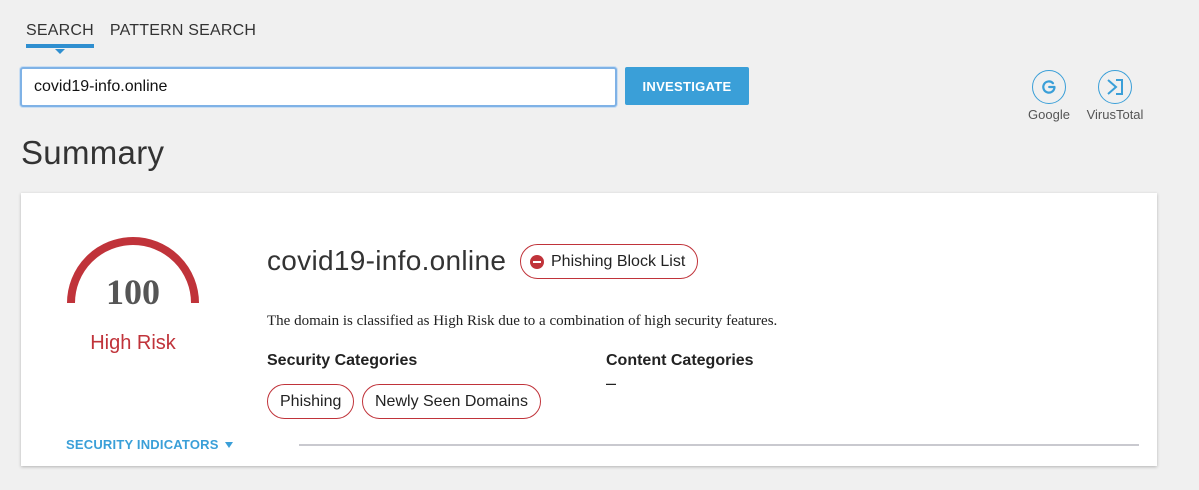 The width and height of the screenshot is (1199, 490). What do you see at coordinates (228, 444) in the screenshot?
I see `caret-down-icon` at bounding box center [228, 444].